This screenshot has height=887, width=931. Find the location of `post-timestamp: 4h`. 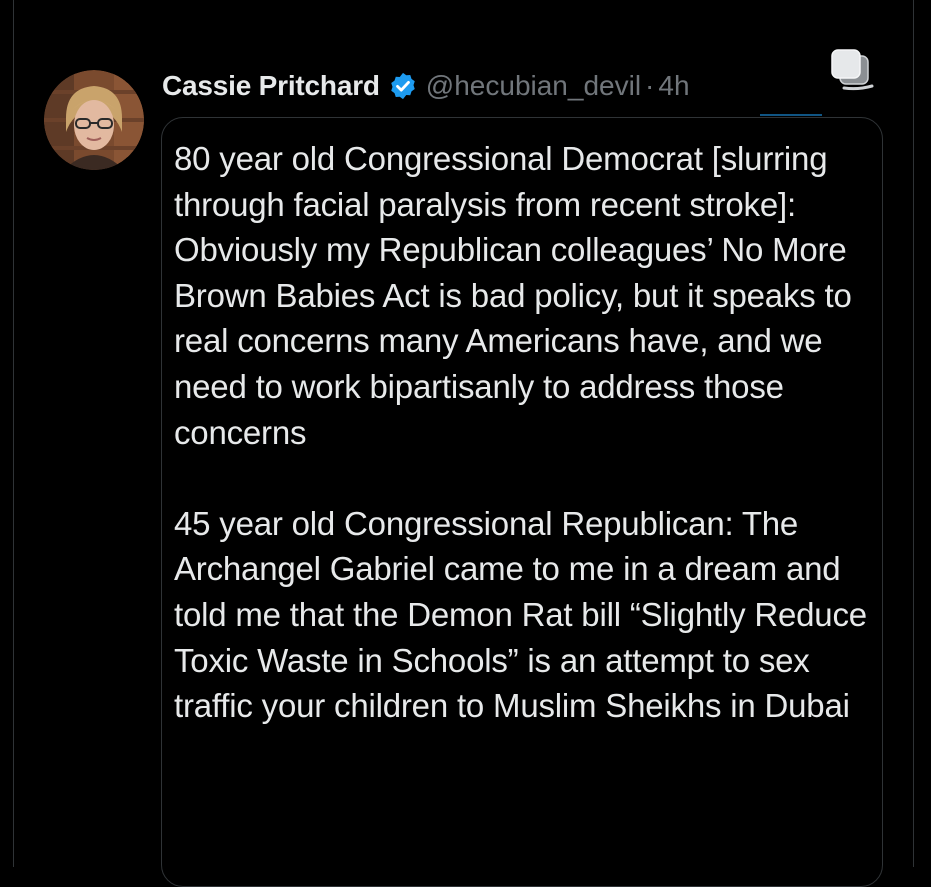

post-timestamp: 4h is located at coordinates (673, 86).